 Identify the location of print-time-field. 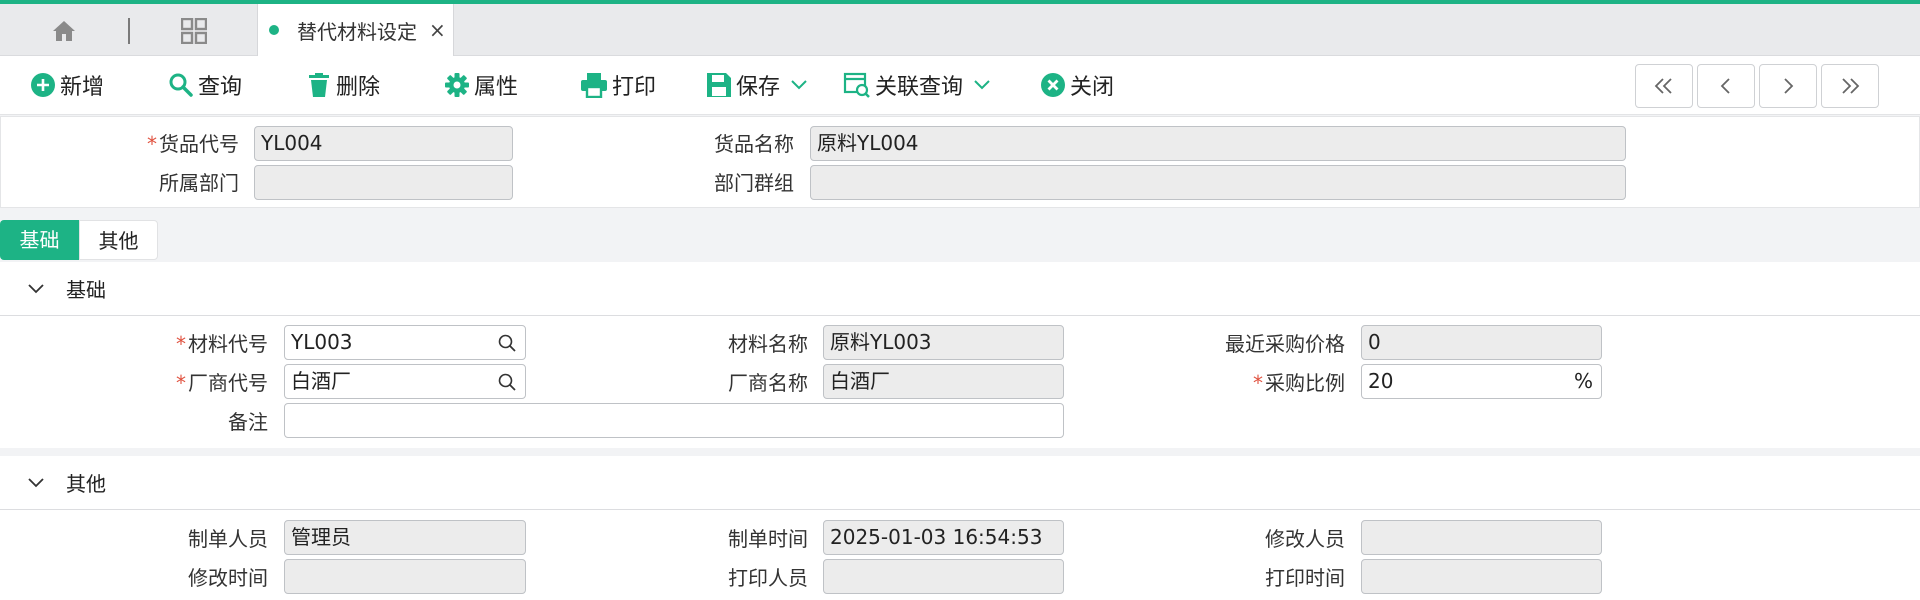
(1481, 576).